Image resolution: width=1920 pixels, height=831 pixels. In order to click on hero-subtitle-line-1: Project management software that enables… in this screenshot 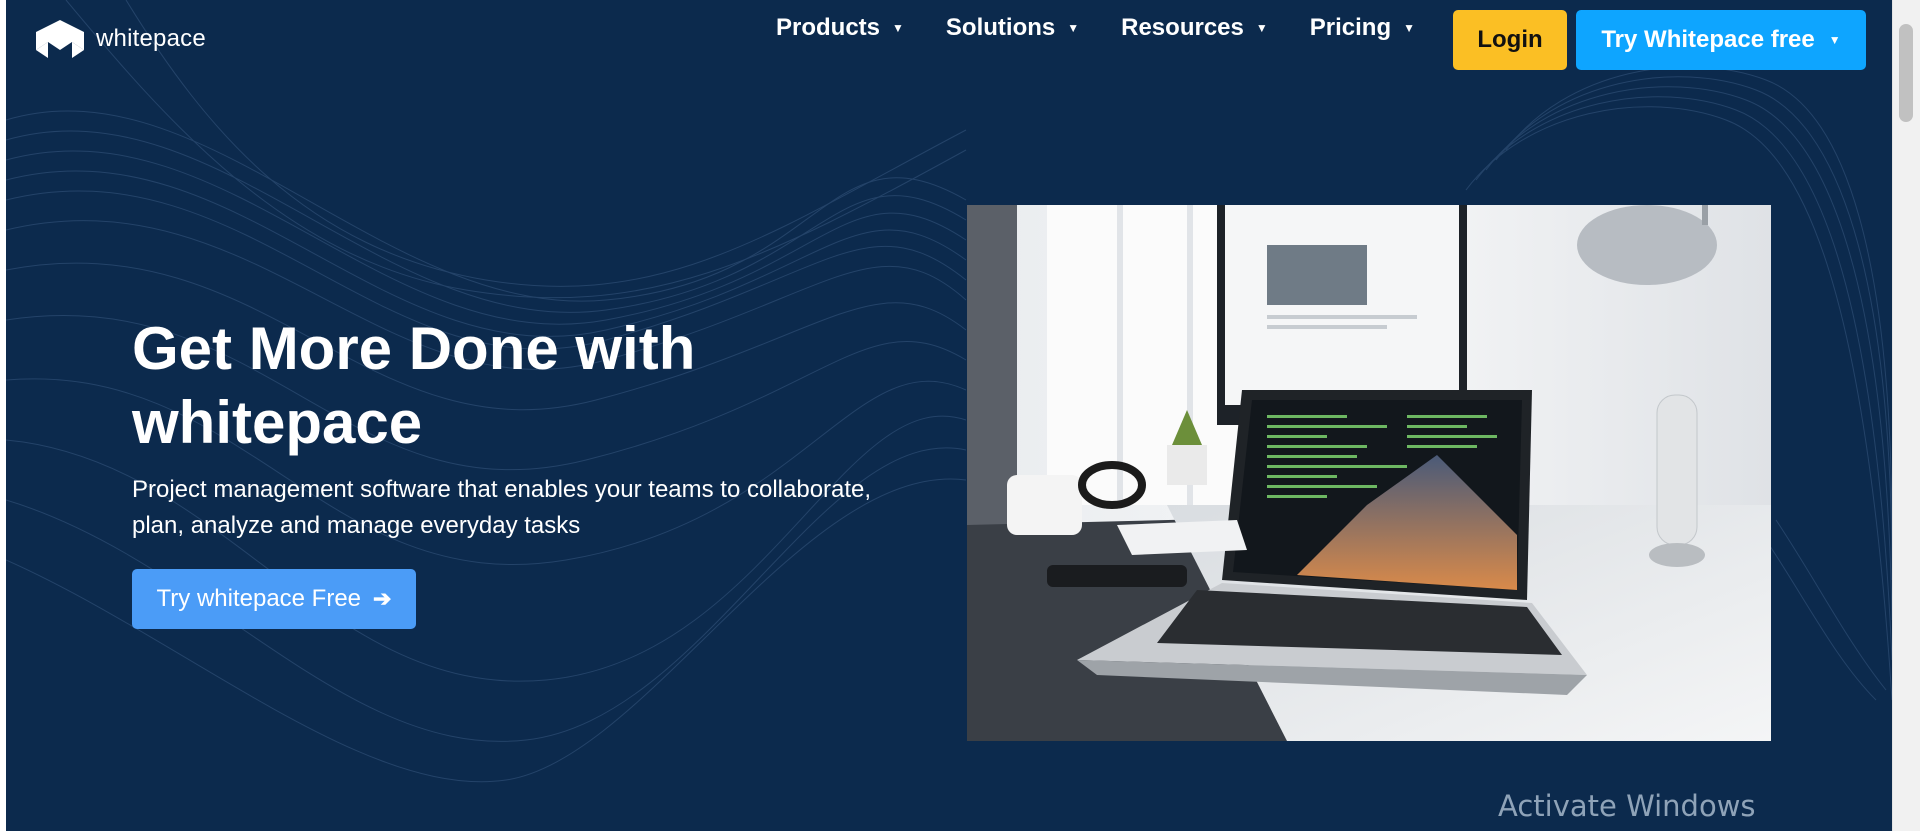, I will do `click(502, 489)`.